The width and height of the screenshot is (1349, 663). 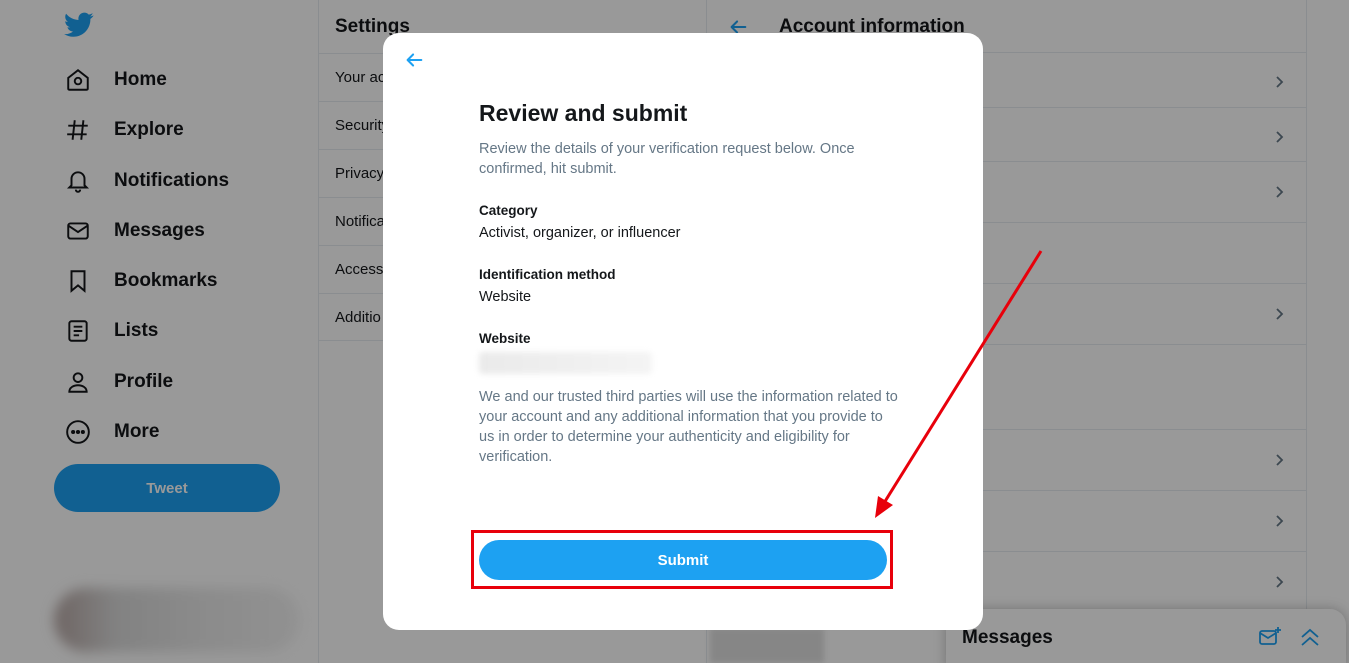 I want to click on identification-method-value: Website, so click(x=505, y=297).